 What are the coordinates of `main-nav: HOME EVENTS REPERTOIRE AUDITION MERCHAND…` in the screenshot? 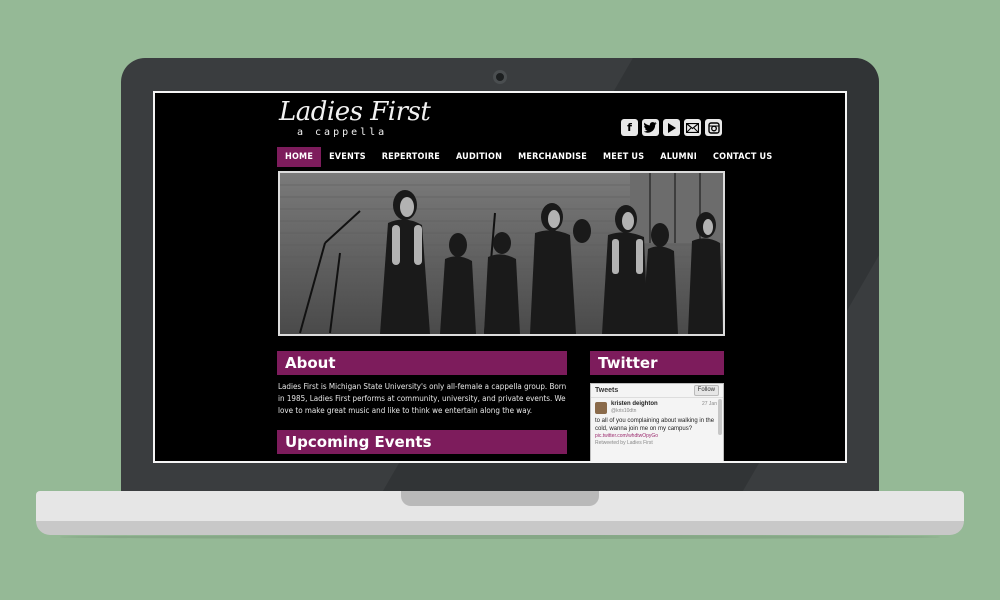 It's located at (528, 157).